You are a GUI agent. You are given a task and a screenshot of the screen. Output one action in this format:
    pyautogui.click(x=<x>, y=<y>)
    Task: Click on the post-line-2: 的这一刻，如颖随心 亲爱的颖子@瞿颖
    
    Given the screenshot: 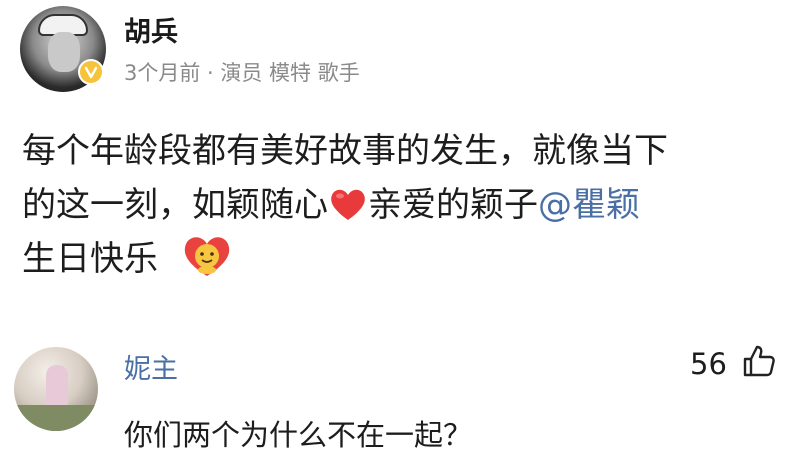 What is the action you would take?
    pyautogui.click(x=397, y=205)
    